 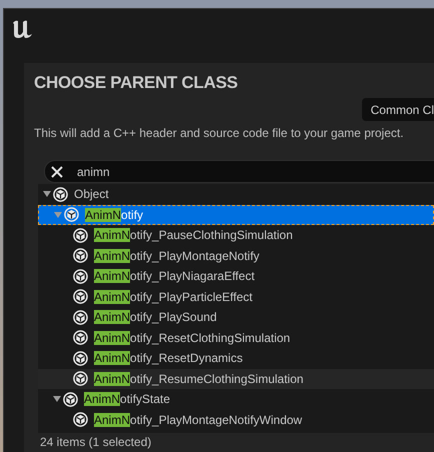 What do you see at coordinates (236, 399) in the screenshot?
I see `tree-item: AnimNotifyState` at bounding box center [236, 399].